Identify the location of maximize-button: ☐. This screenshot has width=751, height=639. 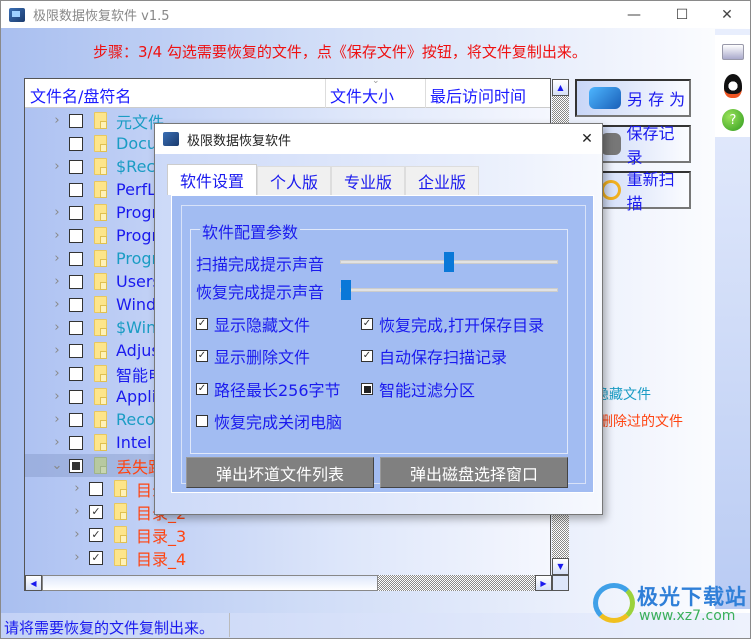
(682, 14).